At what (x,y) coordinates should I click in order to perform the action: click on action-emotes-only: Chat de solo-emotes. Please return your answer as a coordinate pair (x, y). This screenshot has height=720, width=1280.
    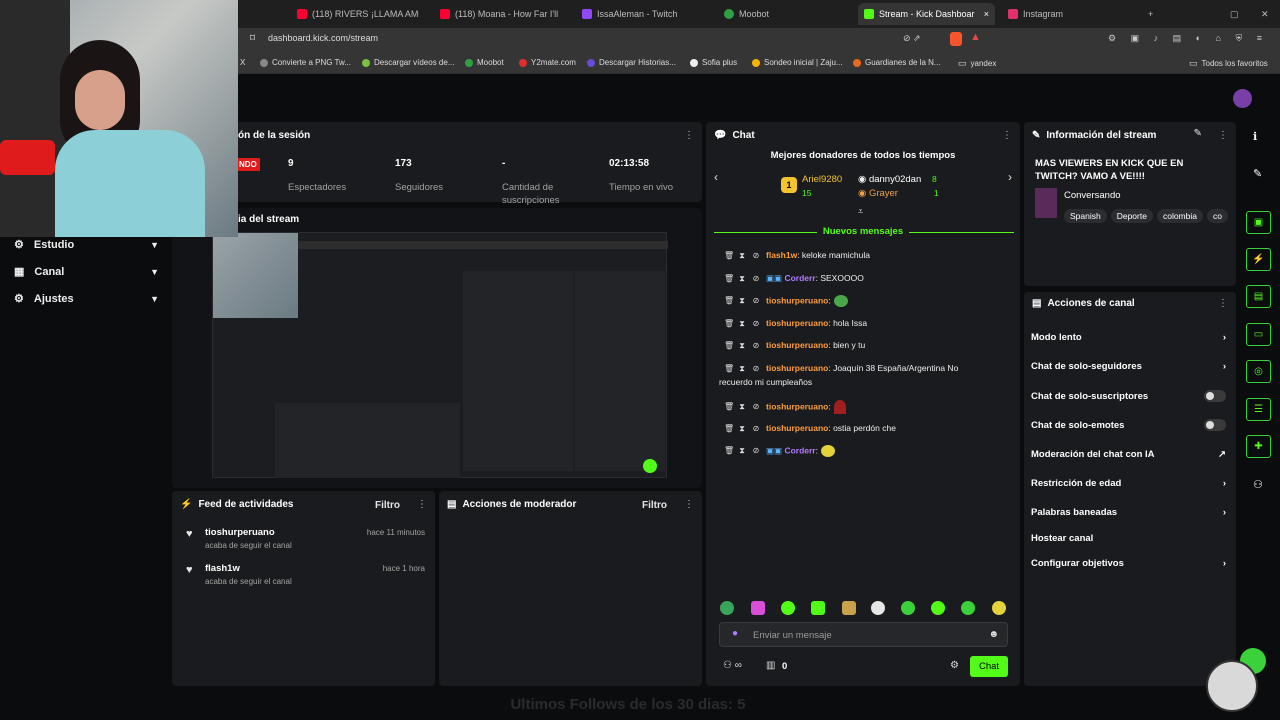
    Looking at the image, I should click on (1128, 425).